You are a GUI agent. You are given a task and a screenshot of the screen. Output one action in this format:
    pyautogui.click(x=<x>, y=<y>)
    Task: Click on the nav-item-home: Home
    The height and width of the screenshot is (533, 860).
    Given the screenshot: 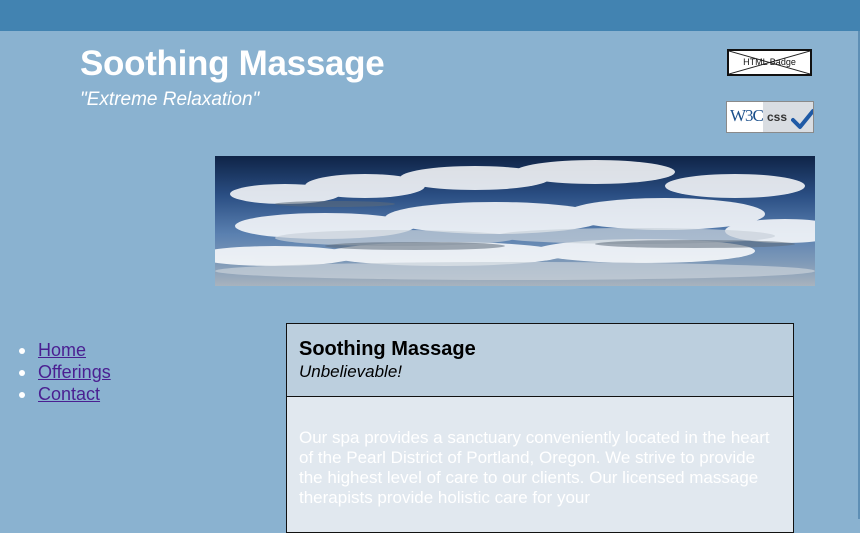 What is the action you would take?
    pyautogui.click(x=63, y=351)
    